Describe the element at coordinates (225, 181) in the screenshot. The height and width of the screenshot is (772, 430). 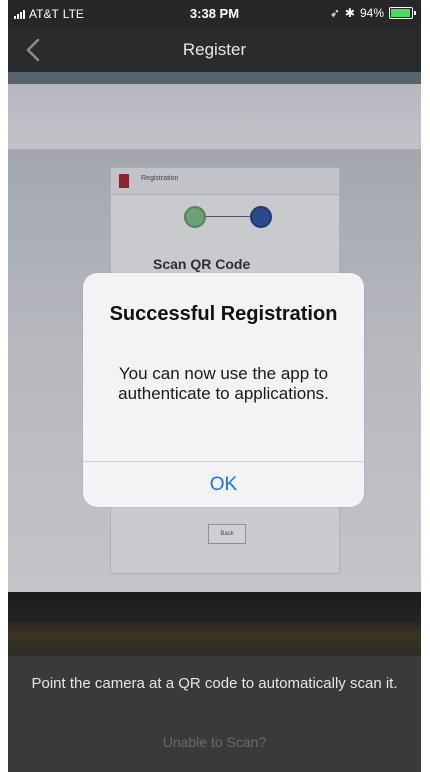
I see `camera-card-header: Registration` at that location.